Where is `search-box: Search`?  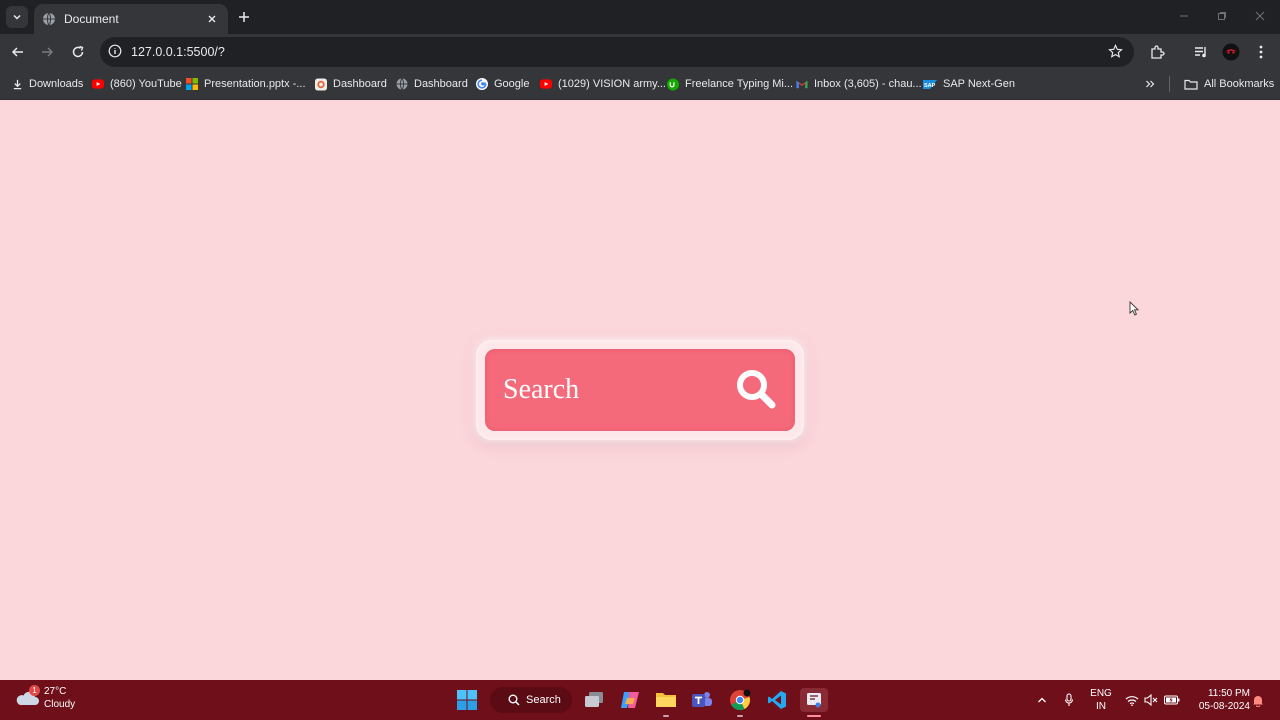
search-box: Search is located at coordinates (640, 390).